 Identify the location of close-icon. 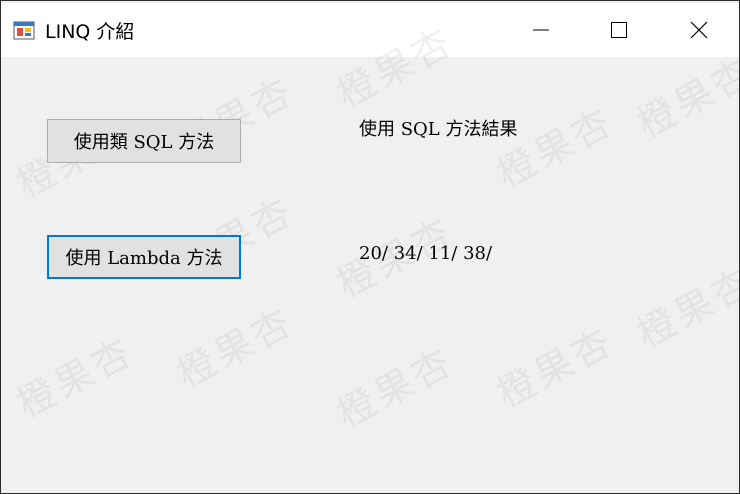
(699, 30).